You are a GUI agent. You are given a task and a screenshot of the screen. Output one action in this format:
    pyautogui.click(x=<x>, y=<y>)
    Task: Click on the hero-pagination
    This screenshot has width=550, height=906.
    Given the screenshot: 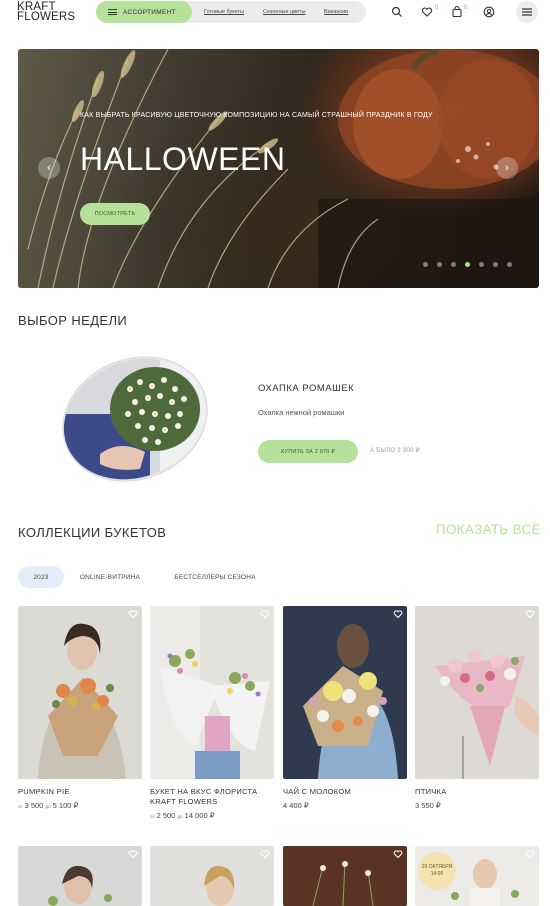 What is the action you would take?
    pyautogui.click(x=467, y=264)
    